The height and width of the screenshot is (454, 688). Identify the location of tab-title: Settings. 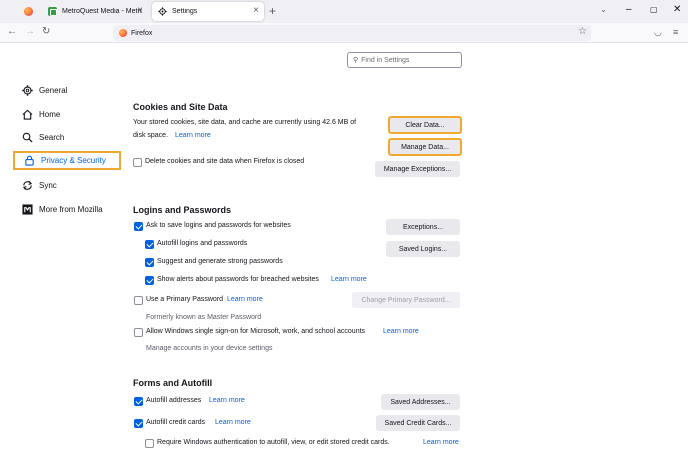
(185, 11).